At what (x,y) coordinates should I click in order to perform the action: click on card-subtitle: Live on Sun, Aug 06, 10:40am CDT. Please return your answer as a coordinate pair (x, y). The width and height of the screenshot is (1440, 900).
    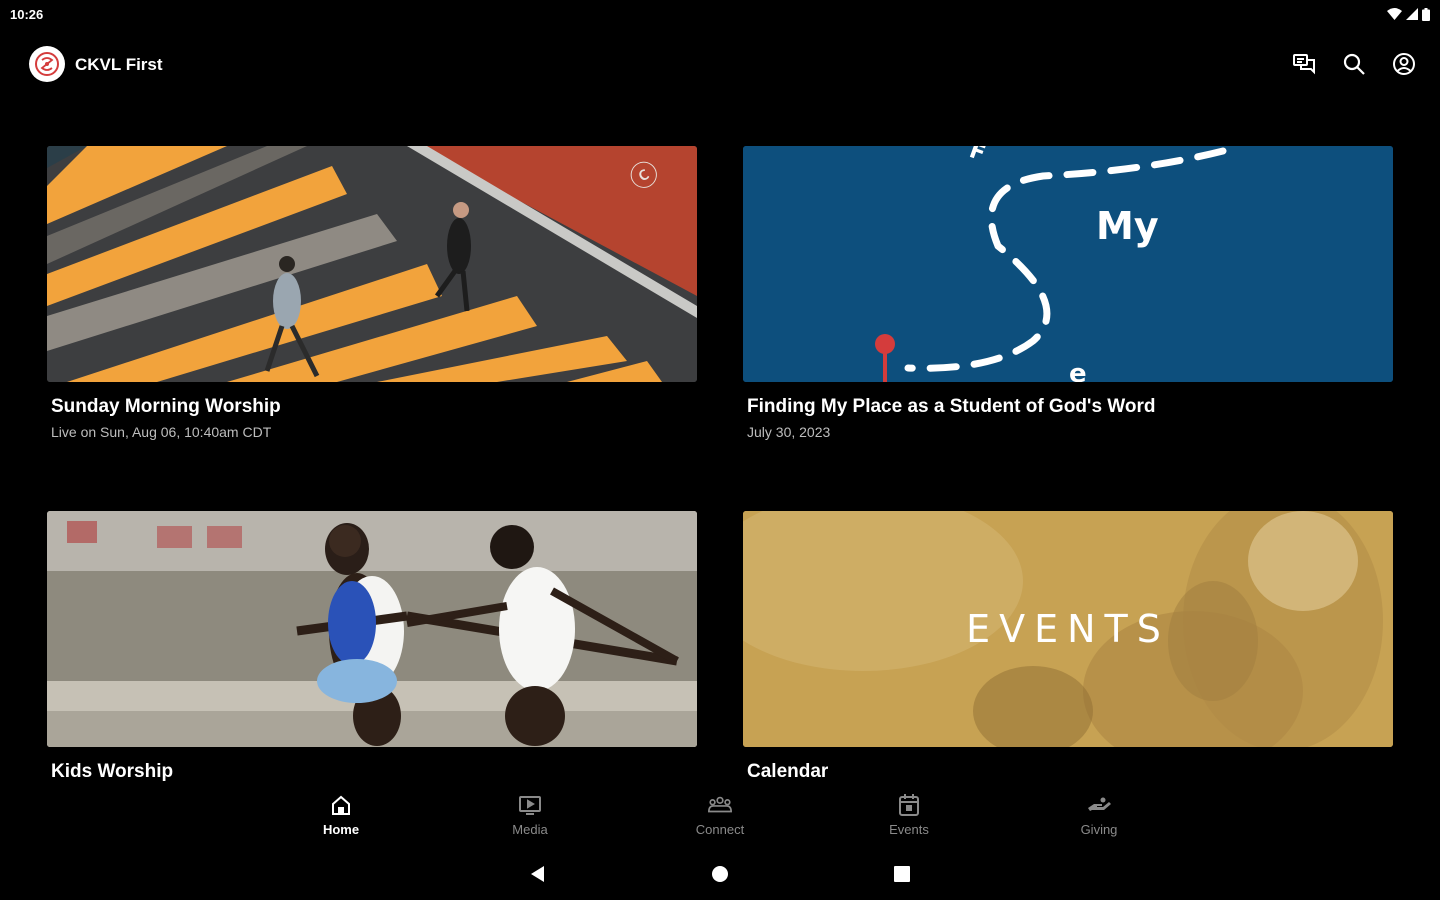
    Looking at the image, I should click on (161, 432).